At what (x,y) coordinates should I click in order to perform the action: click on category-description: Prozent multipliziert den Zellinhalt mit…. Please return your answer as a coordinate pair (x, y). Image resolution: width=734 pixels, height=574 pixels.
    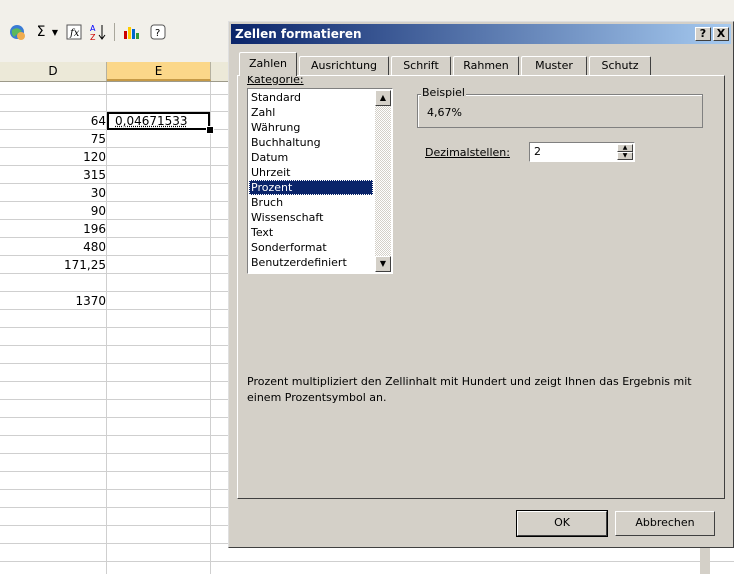
    Looking at the image, I should click on (469, 389).